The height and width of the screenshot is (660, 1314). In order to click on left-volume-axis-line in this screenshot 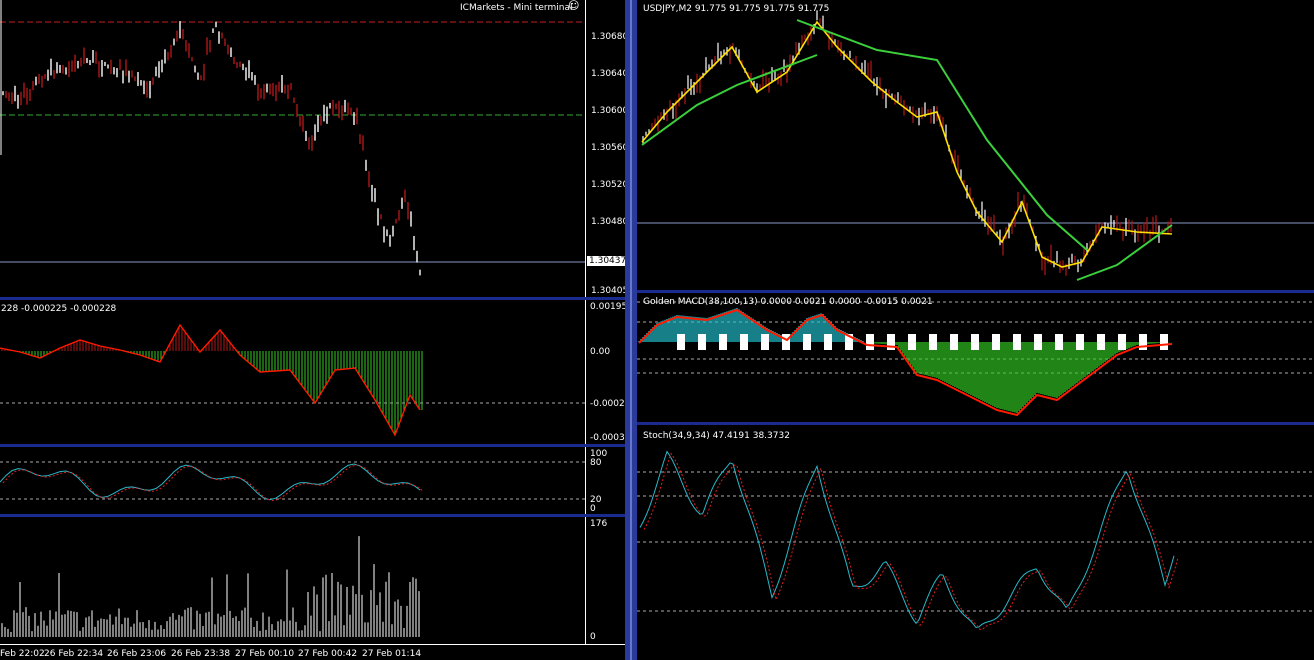, I will do `click(585, 580)`.